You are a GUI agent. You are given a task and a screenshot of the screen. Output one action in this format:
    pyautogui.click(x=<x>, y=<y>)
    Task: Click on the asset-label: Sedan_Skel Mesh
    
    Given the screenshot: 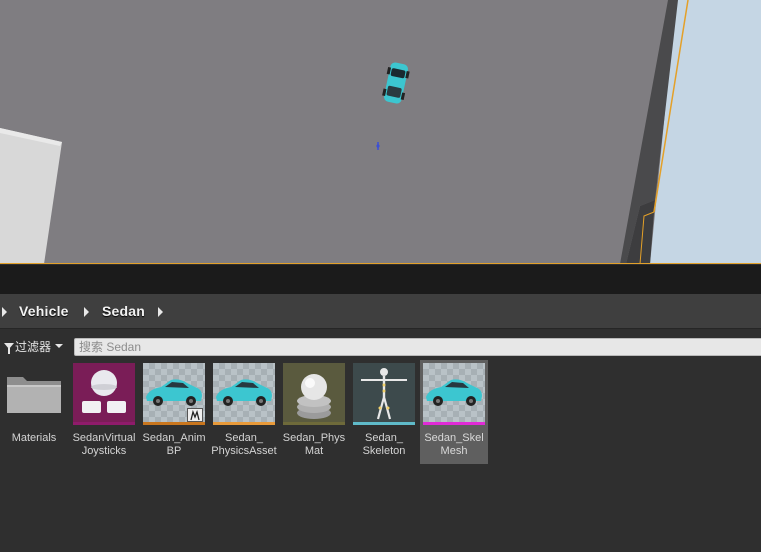 What is the action you would take?
    pyautogui.click(x=454, y=444)
    